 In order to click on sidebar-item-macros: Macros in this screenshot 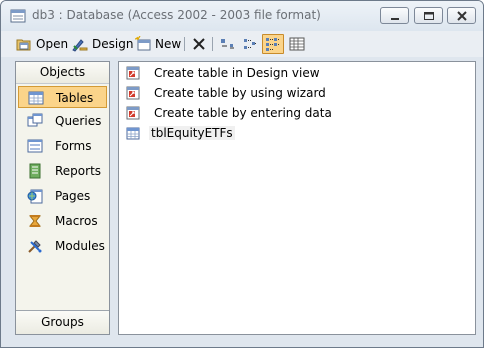, I will do `click(62, 221)`.